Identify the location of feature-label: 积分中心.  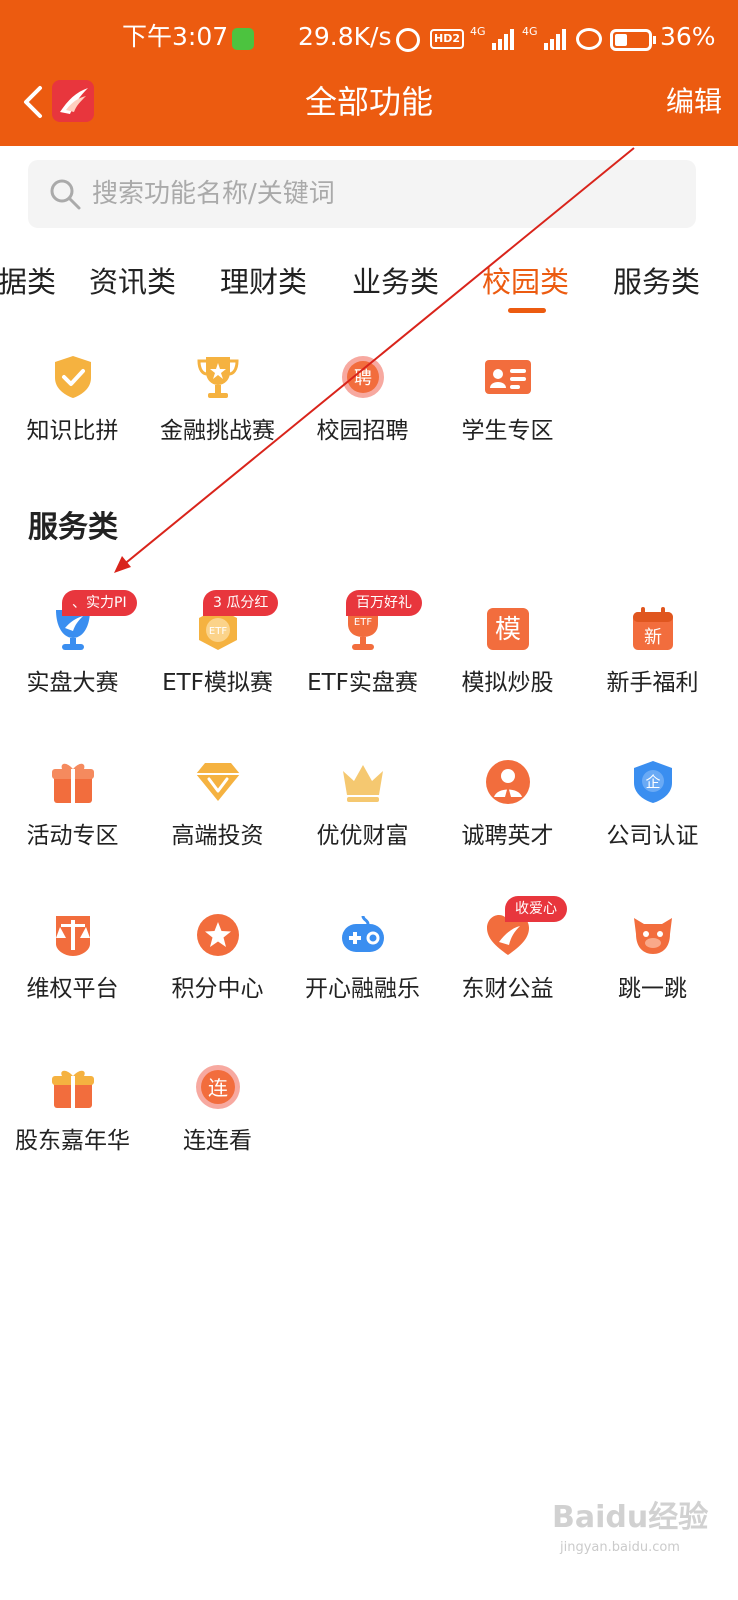
(217, 989).